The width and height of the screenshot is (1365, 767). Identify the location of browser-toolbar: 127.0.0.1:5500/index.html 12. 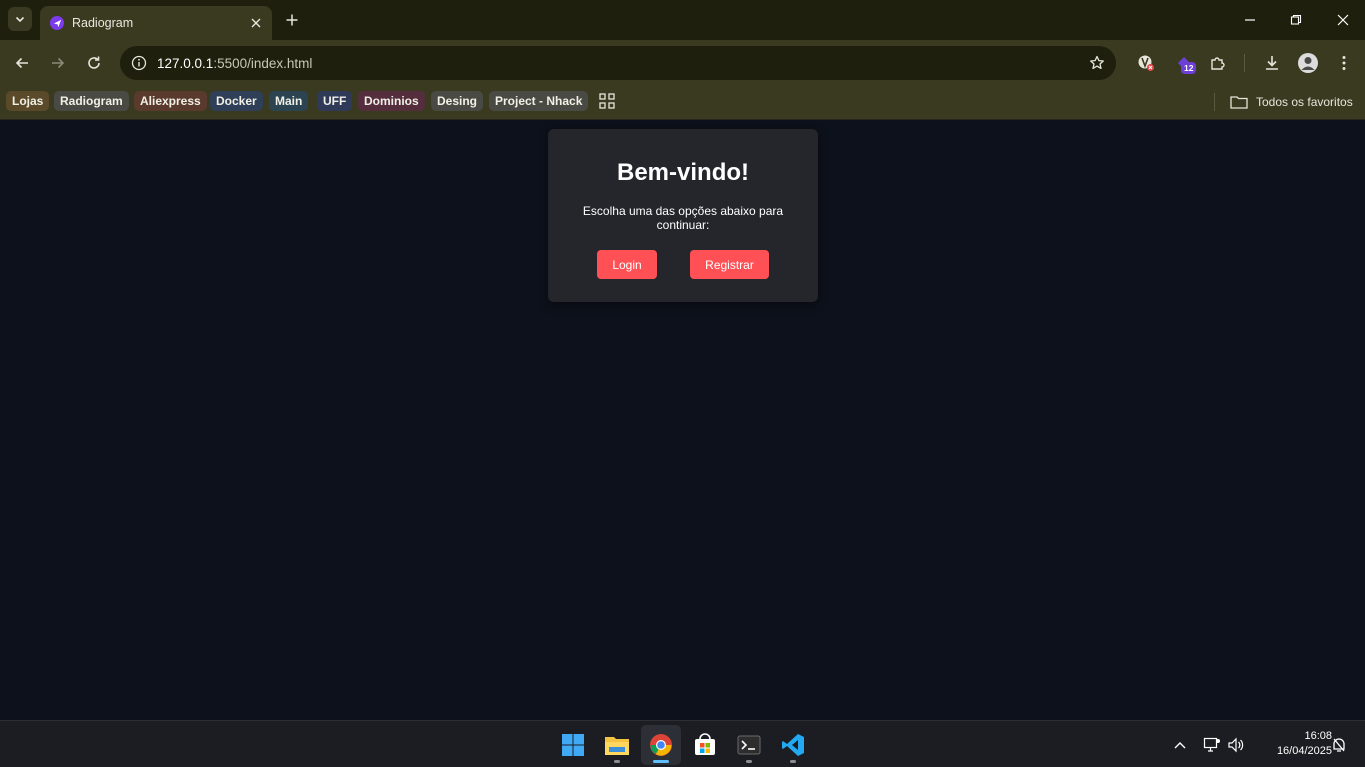
(682, 63).